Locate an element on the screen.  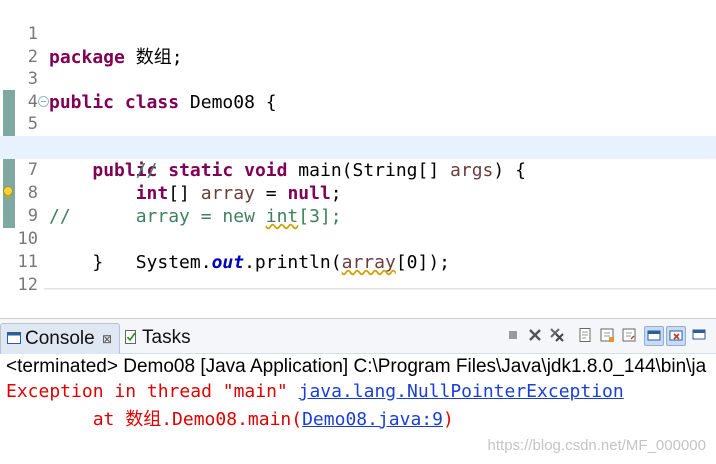
stack-trace-line: at 数组.Demo08.main(Demo08.java:9) is located at coordinates (230, 418).